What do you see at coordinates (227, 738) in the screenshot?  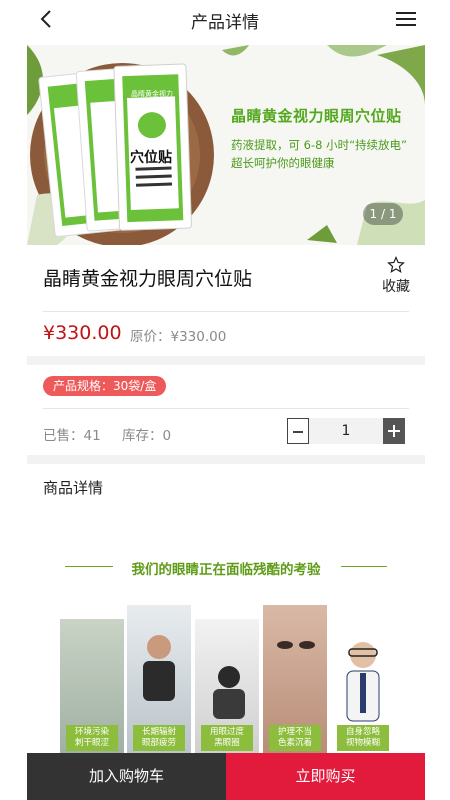 I see `photo-caption: 用眼过度 黑眼圈` at bounding box center [227, 738].